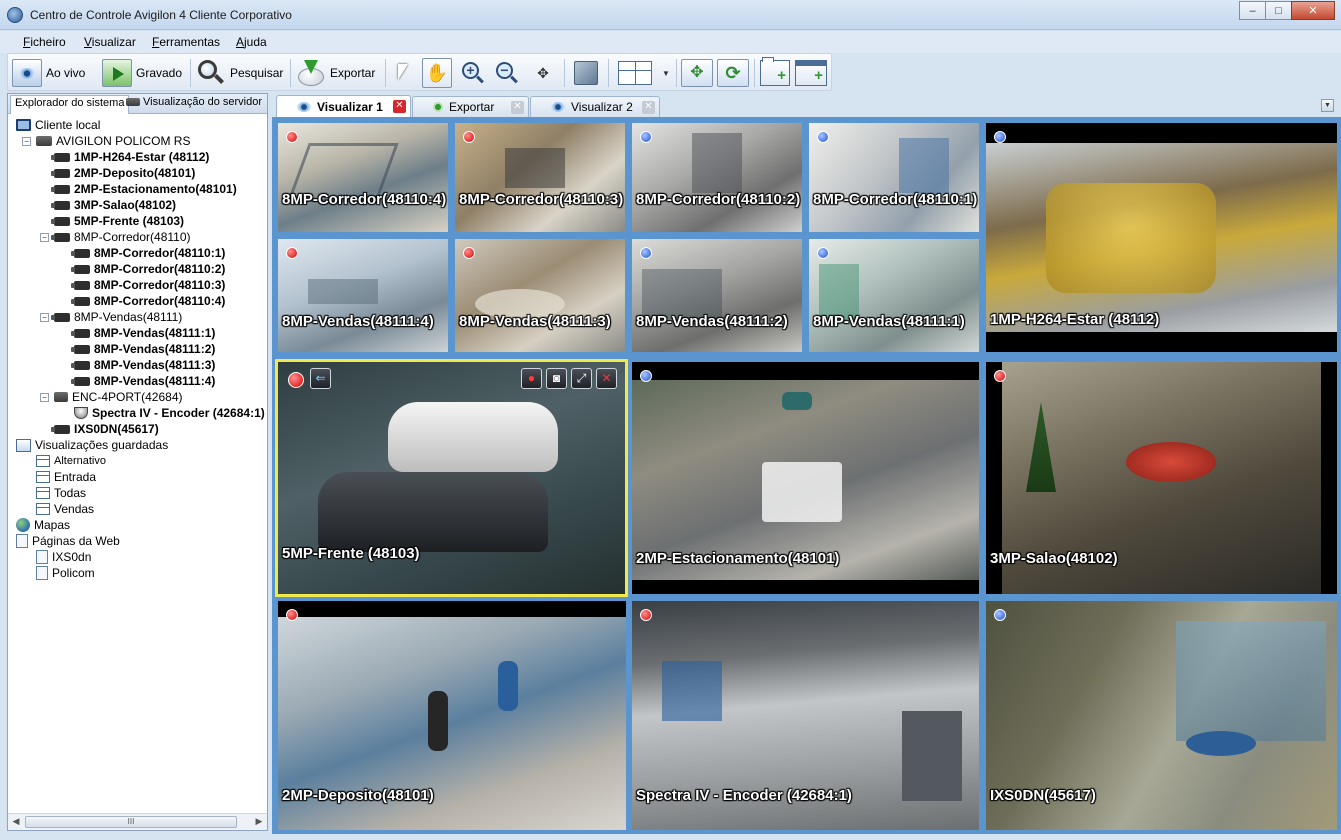  I want to click on tile-label: 8MP-Corredor(48110:1), so click(895, 199).